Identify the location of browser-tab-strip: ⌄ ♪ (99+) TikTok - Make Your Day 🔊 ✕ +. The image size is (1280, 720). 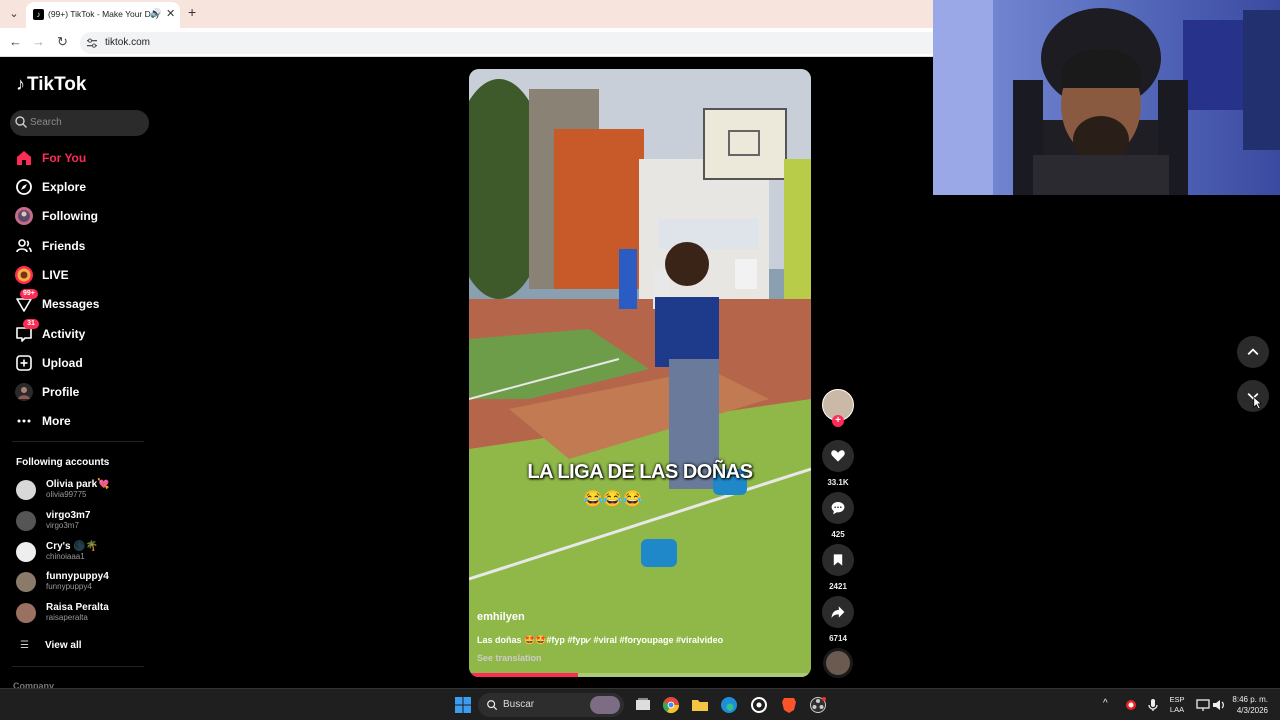
(466, 14).